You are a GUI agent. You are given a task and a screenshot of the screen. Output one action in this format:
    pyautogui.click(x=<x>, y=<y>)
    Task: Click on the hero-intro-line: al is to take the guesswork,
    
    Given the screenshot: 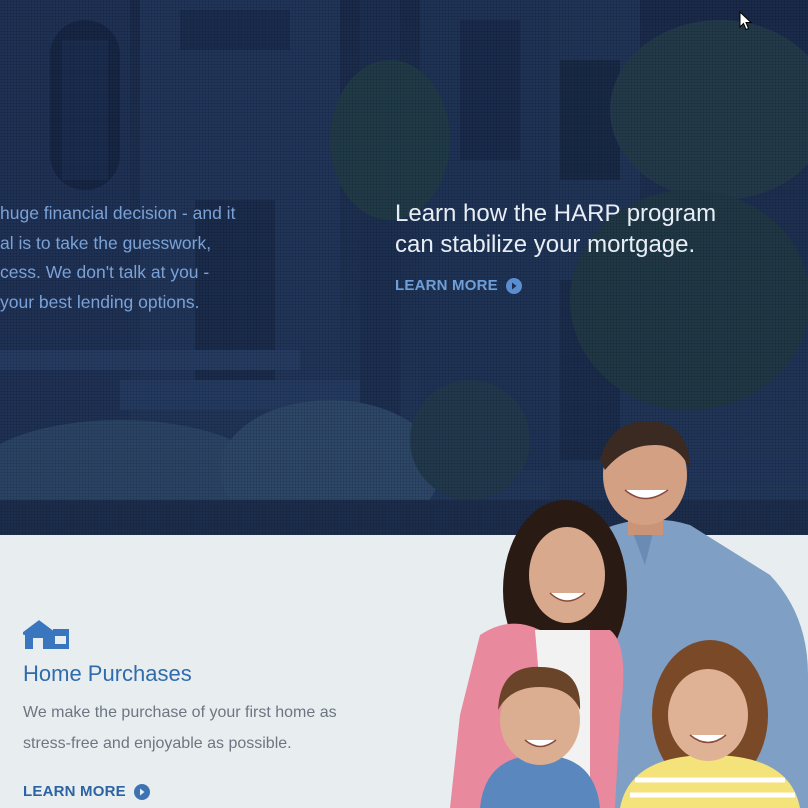 What is the action you would take?
    pyautogui.click(x=106, y=242)
    